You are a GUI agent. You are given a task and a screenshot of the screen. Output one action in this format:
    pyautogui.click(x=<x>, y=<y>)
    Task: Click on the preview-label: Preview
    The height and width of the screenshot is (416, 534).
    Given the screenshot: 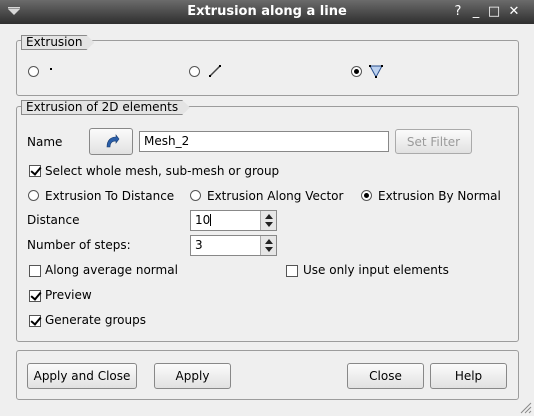 What is the action you would take?
    pyautogui.click(x=68, y=295)
    